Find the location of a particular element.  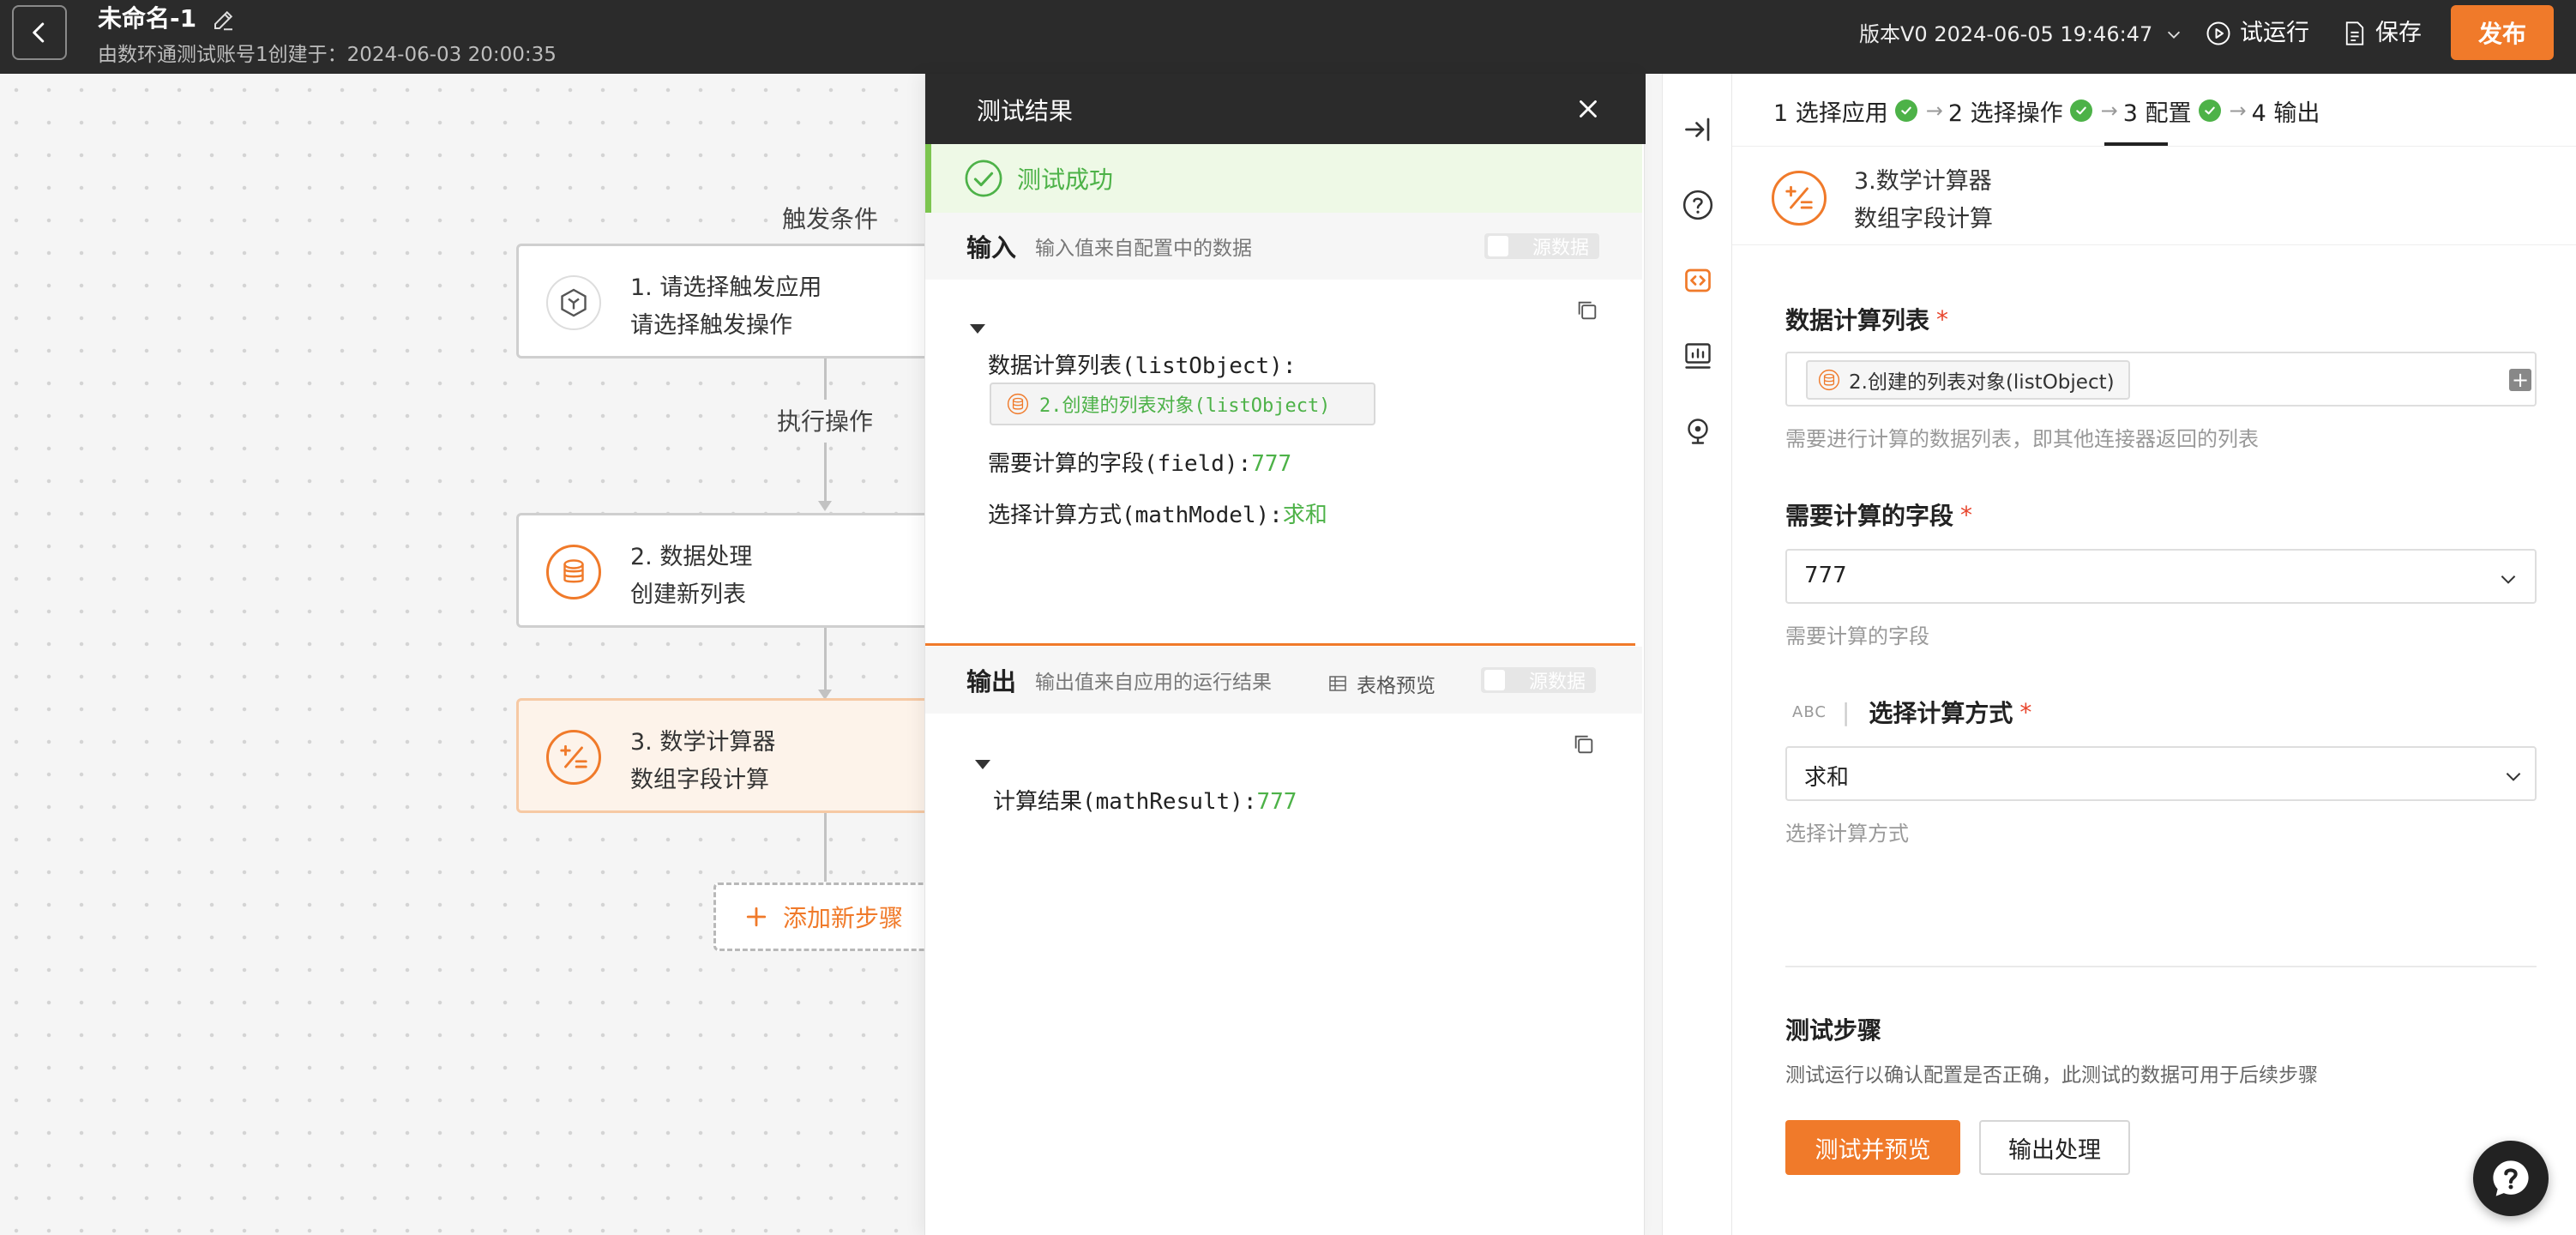

code-window-icon is located at coordinates (1698, 280).